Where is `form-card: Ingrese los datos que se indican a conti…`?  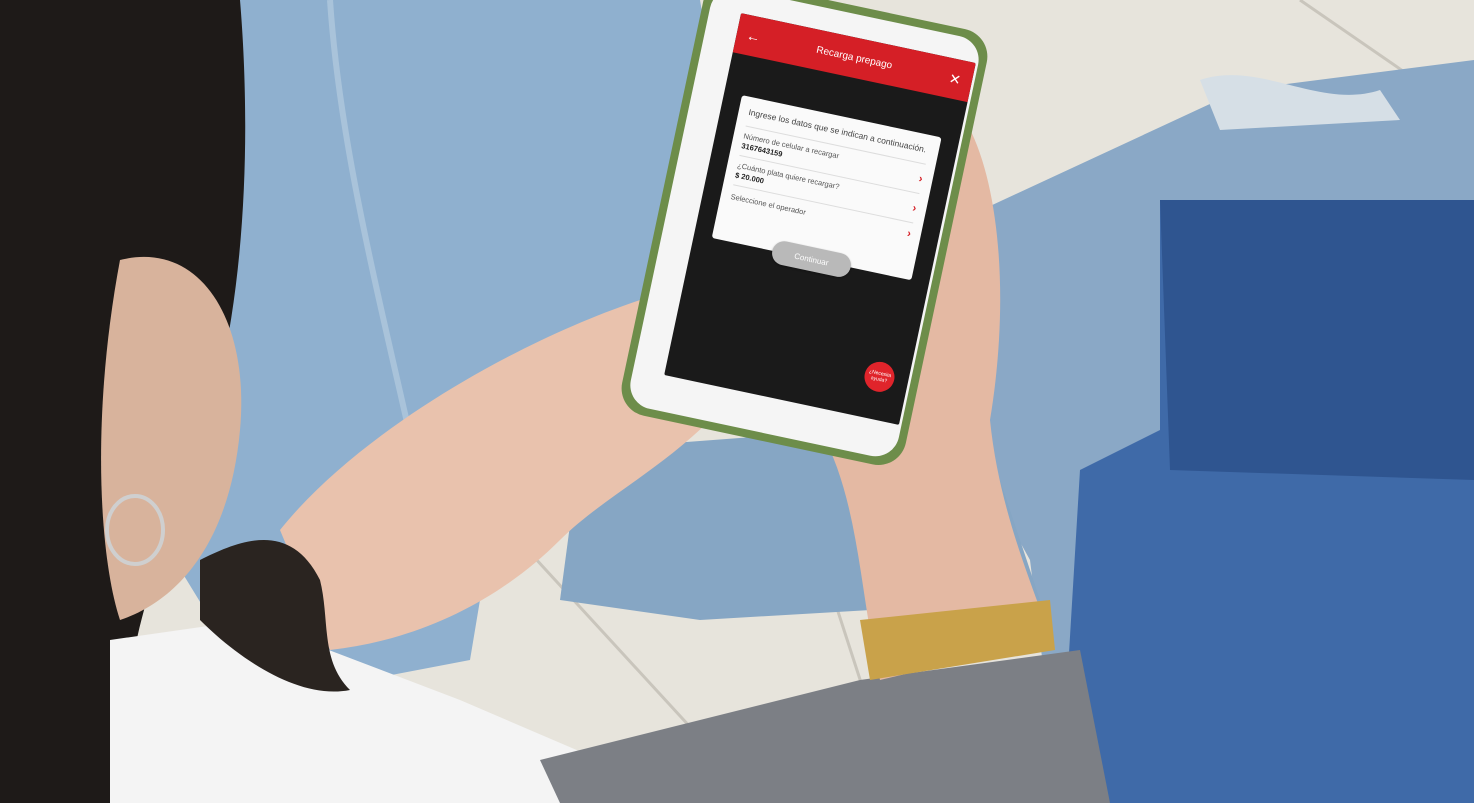 form-card: Ingrese los datos que se indican a conti… is located at coordinates (826, 188).